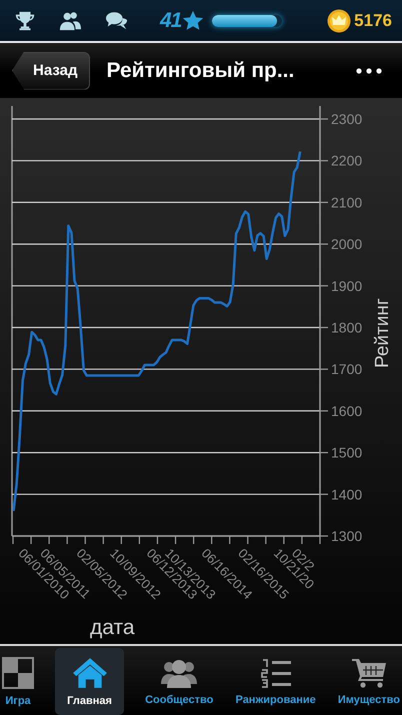 Image resolution: width=402 pixels, height=715 pixels. I want to click on y-tick-label: 2100, so click(346, 202).